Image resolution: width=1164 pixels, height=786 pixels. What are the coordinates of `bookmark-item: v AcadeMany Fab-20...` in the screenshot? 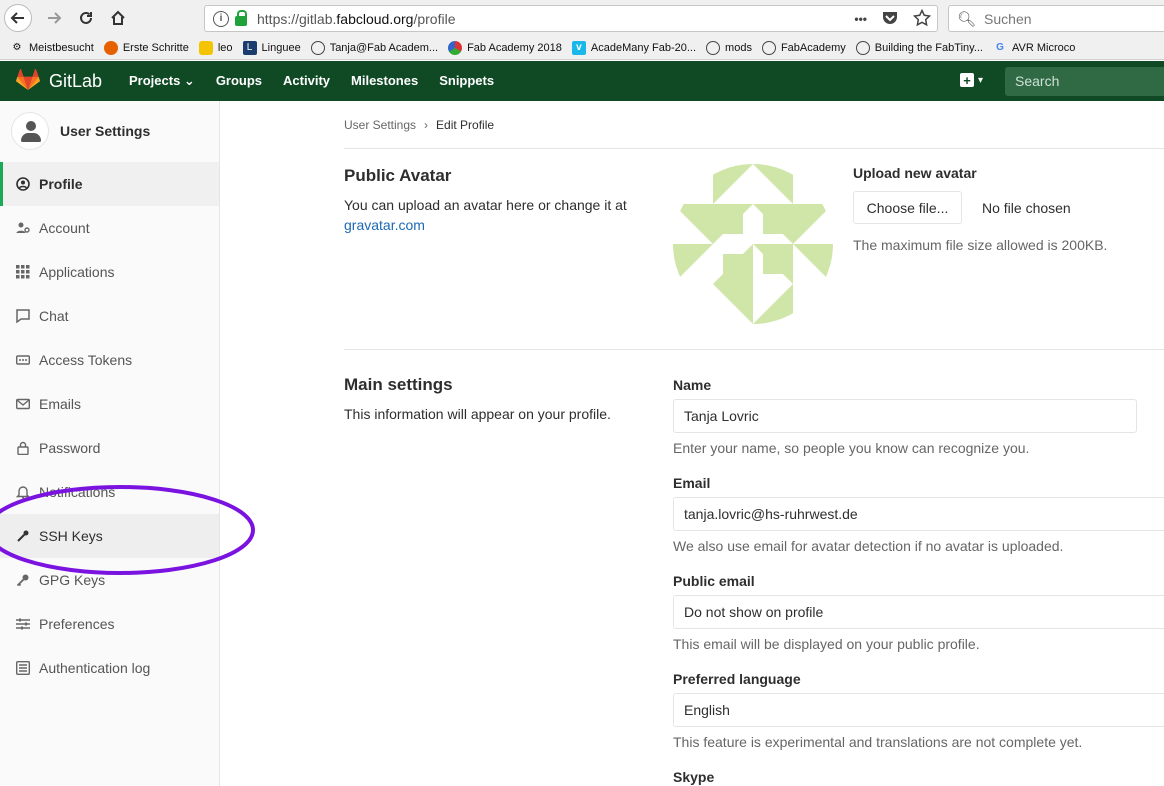 It's located at (633, 47).